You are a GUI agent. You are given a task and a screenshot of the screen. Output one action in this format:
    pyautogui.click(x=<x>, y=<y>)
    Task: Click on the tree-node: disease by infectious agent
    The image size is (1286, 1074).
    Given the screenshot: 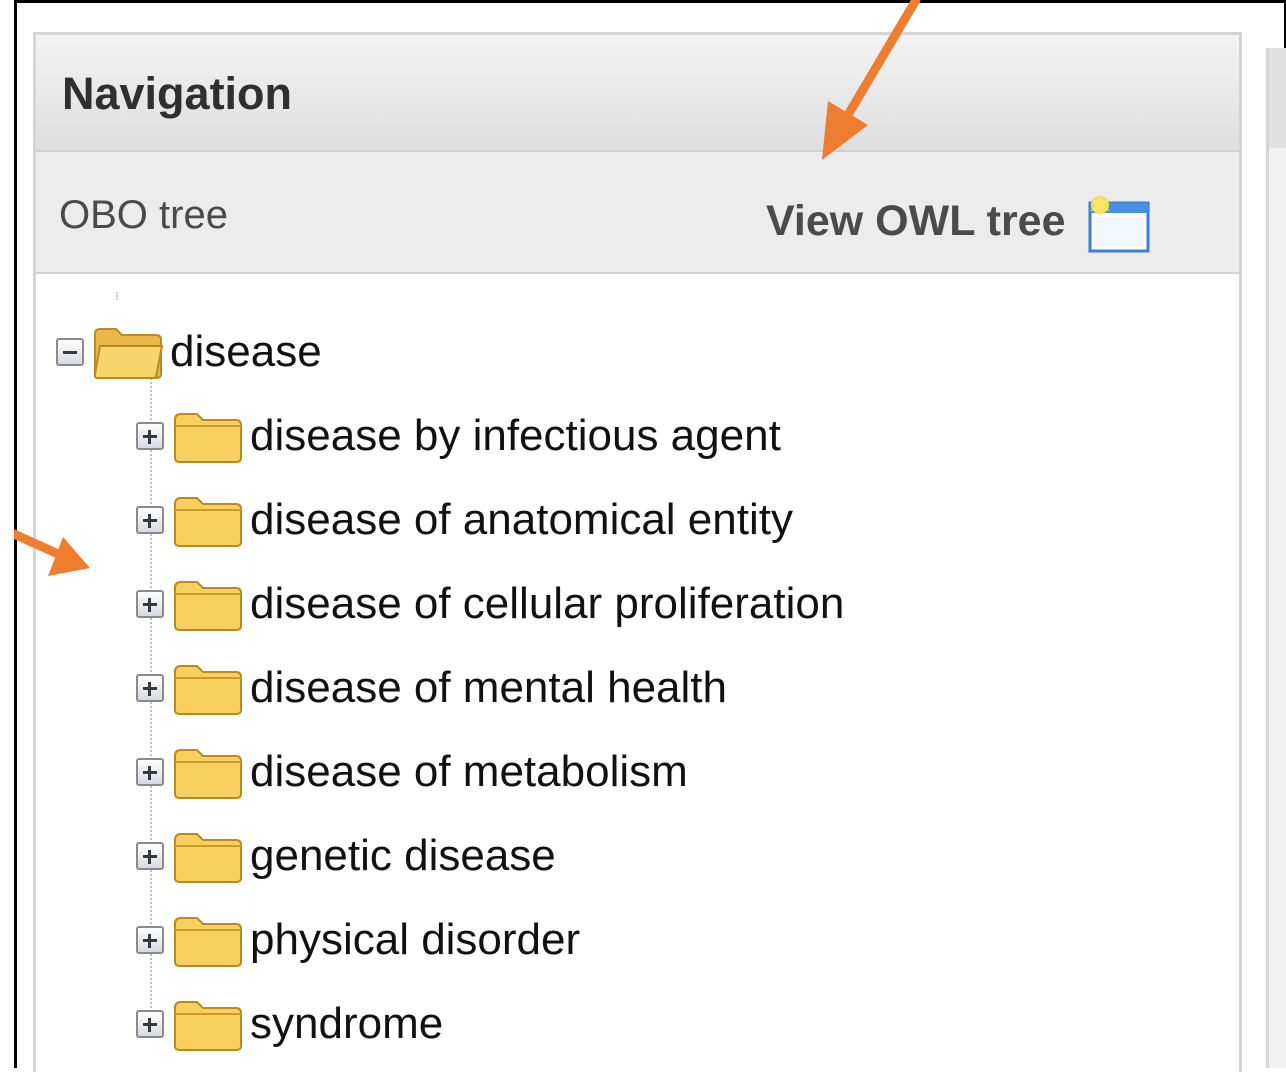 What is the action you would take?
    pyautogui.click(x=458, y=436)
    